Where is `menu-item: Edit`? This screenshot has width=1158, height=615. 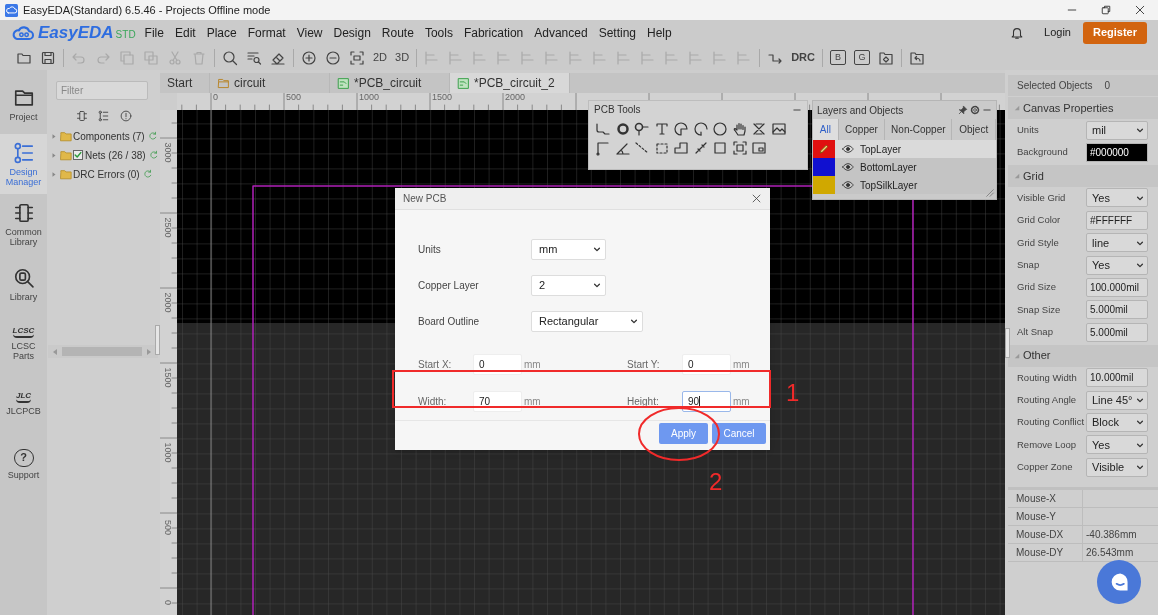
menu-item: Edit is located at coordinates (185, 32).